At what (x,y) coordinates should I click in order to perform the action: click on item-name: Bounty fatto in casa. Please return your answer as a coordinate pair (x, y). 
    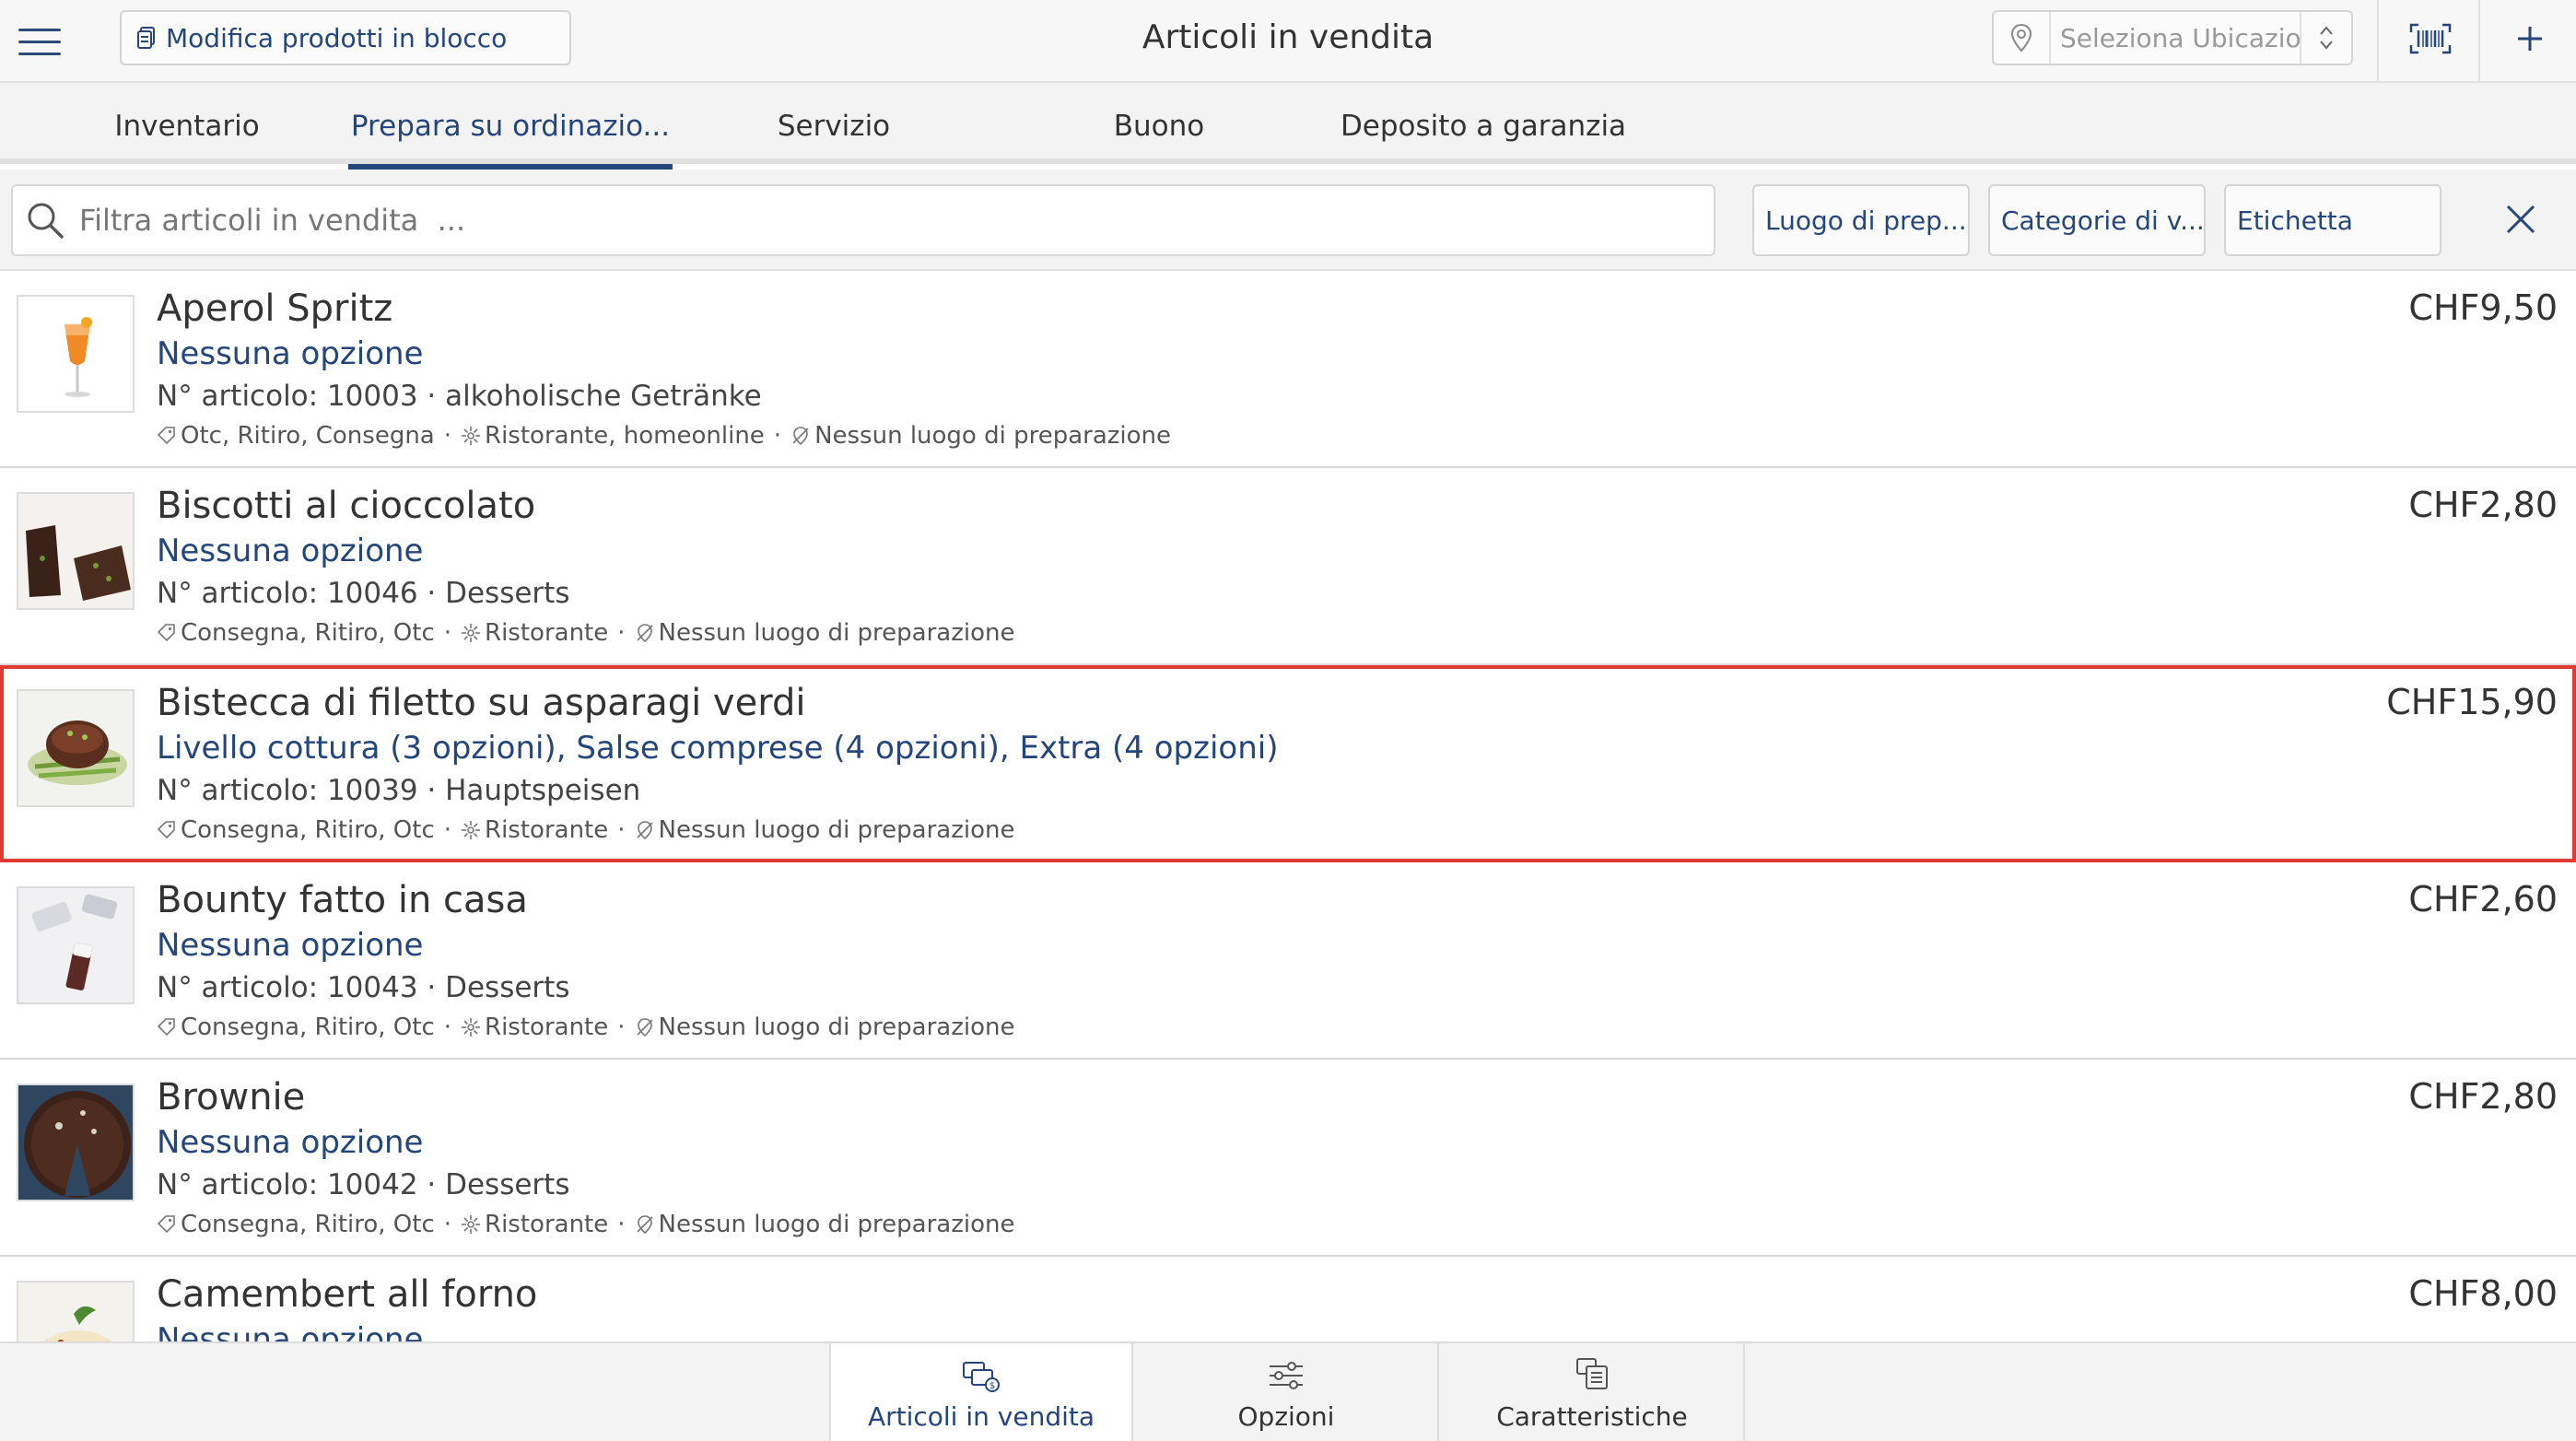
    Looking at the image, I should click on (342, 900).